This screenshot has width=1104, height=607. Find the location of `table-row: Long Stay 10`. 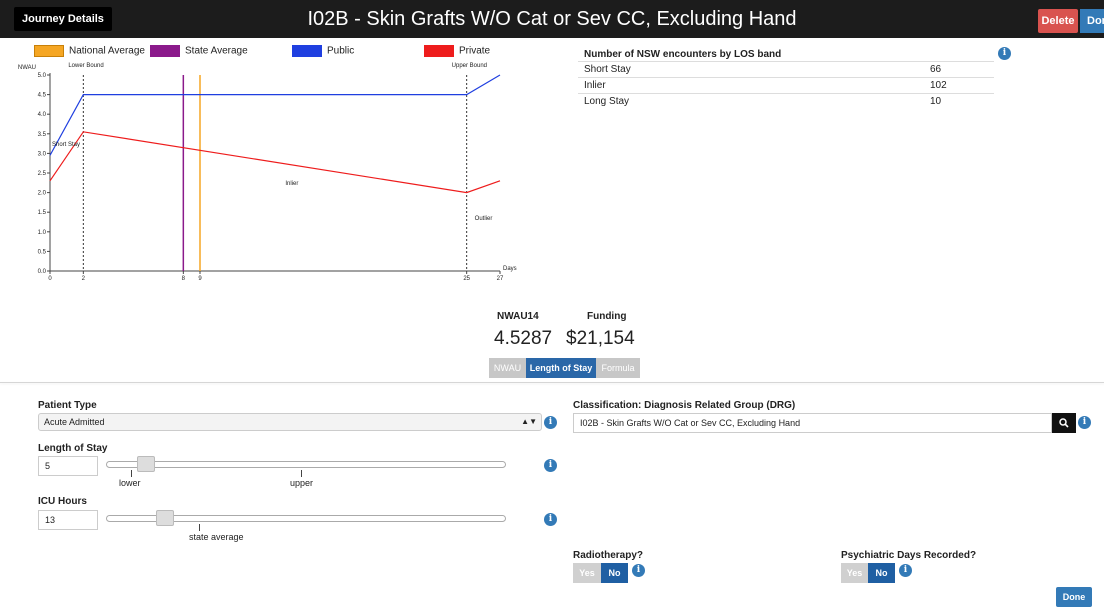

table-row: Long Stay 10 is located at coordinates (786, 101).